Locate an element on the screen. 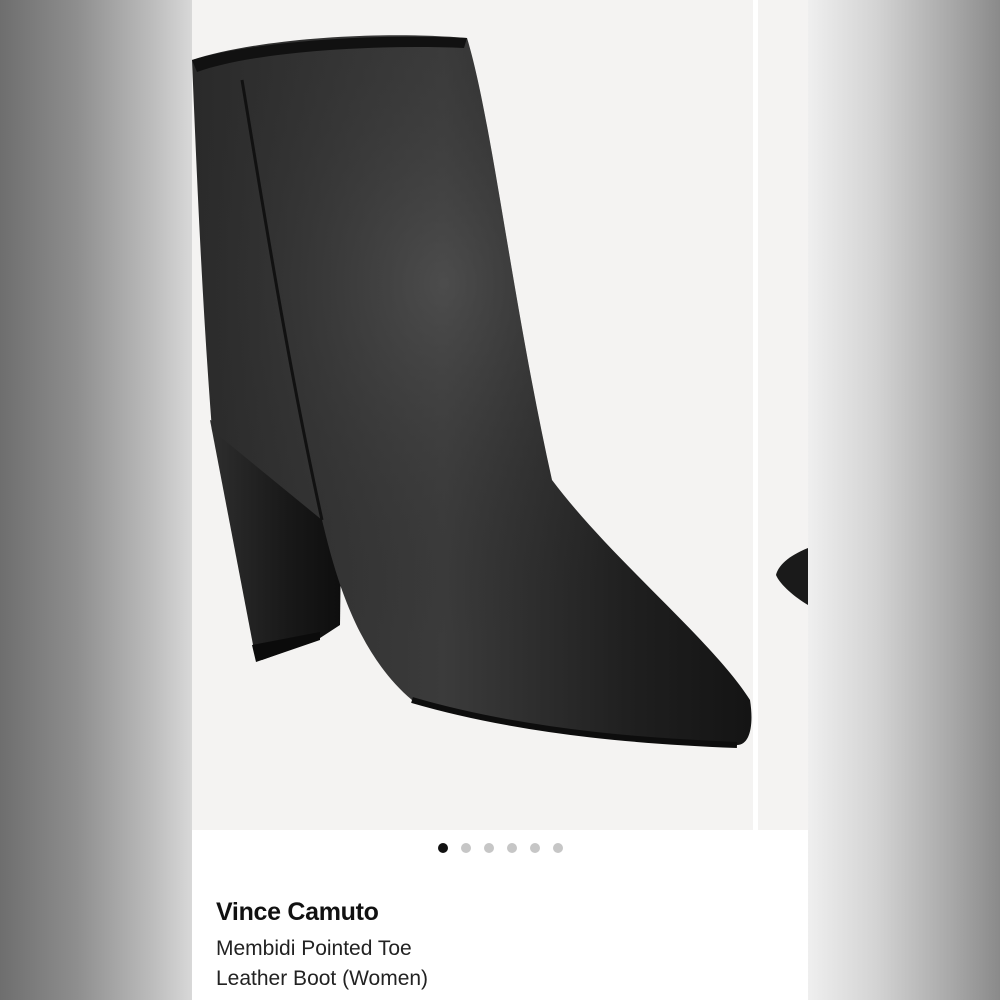 Image resolution: width=1000 pixels, height=1000 pixels. next-image-peek is located at coordinates (783, 415).